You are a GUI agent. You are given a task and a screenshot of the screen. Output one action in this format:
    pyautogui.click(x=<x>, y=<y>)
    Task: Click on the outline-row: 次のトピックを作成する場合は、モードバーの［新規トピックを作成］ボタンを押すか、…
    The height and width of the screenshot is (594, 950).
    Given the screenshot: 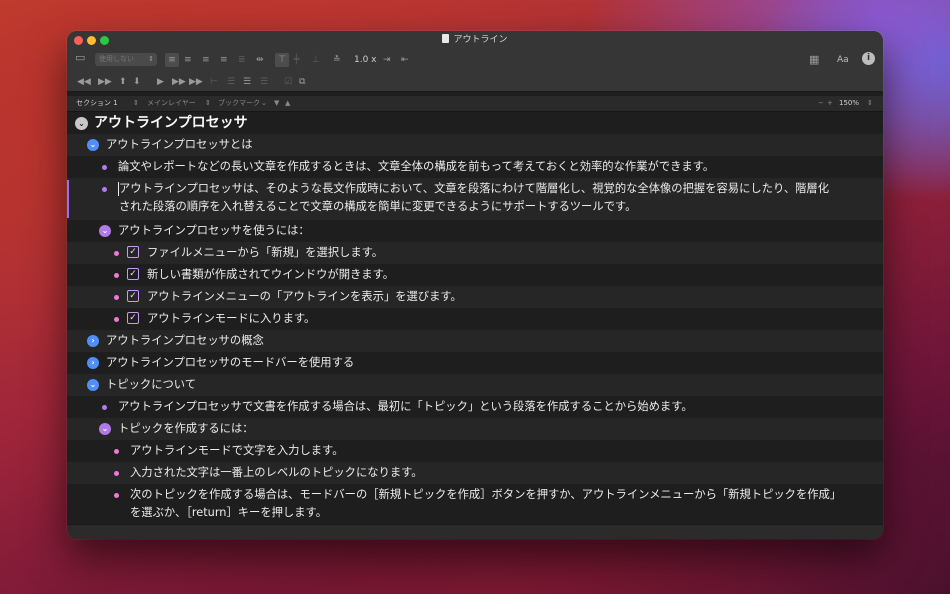 What is the action you would take?
    pyautogui.click(x=475, y=504)
    